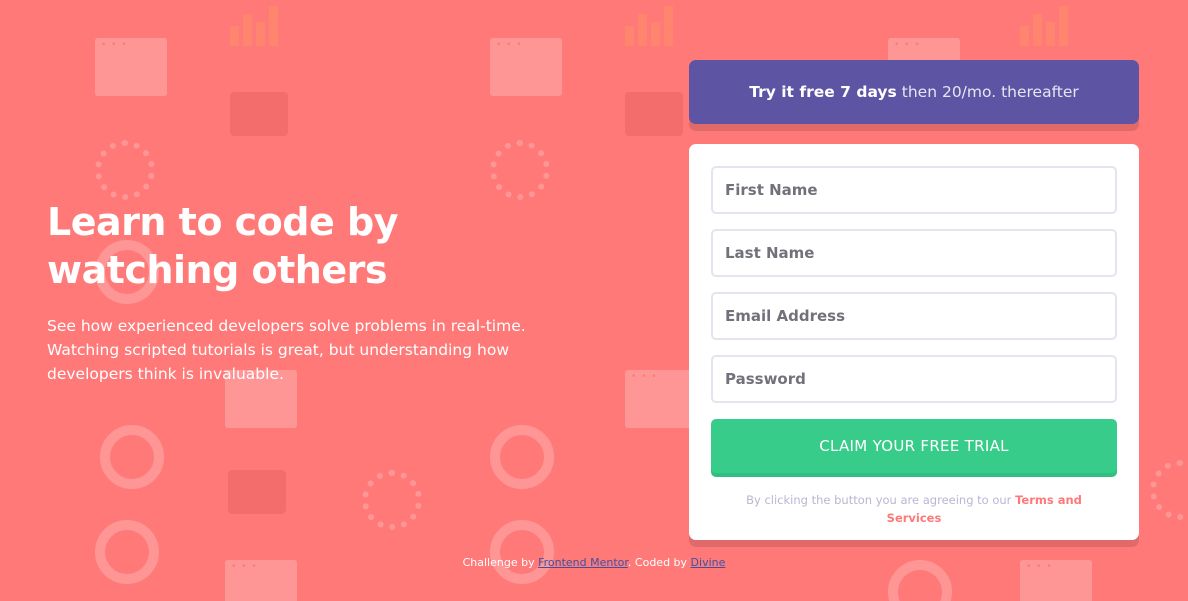 This screenshot has height=601, width=1188. What do you see at coordinates (823, 92) in the screenshot?
I see `promo-strong-text: Try it free 7 days` at bounding box center [823, 92].